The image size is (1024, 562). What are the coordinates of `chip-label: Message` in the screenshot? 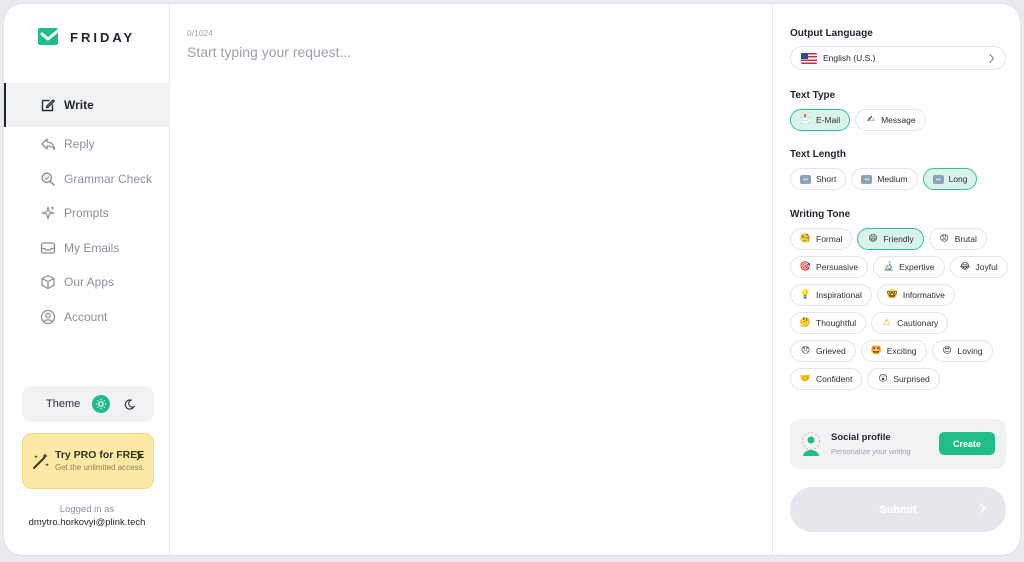 It's located at (898, 120).